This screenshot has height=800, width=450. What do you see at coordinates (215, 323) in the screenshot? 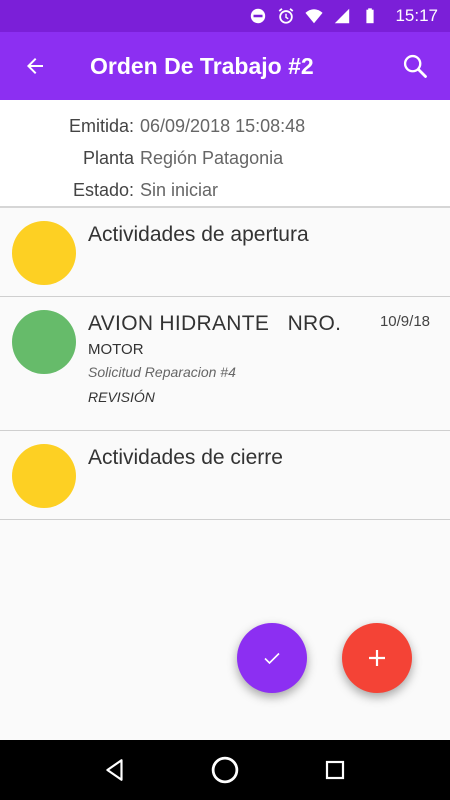
I see `list-item-title: AVION HIDRANTE NRO.` at bounding box center [215, 323].